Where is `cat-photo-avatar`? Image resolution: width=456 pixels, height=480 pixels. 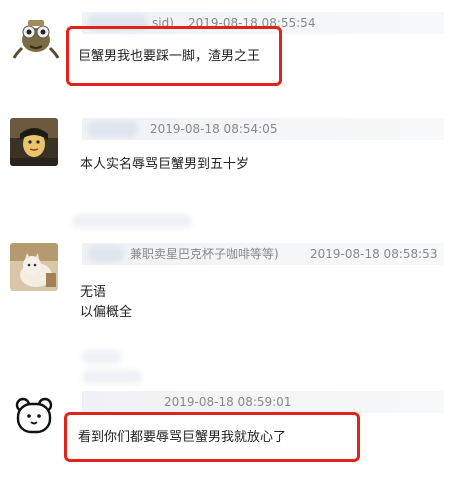 cat-photo-avatar is located at coordinates (34, 267).